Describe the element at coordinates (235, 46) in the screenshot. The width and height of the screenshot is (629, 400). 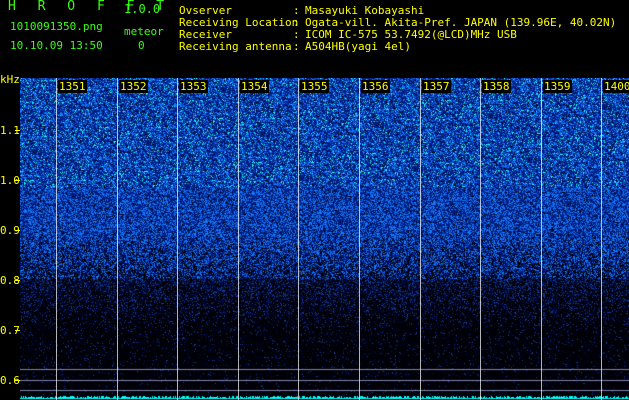
I see `antenna-label: Receiving antenna` at that location.